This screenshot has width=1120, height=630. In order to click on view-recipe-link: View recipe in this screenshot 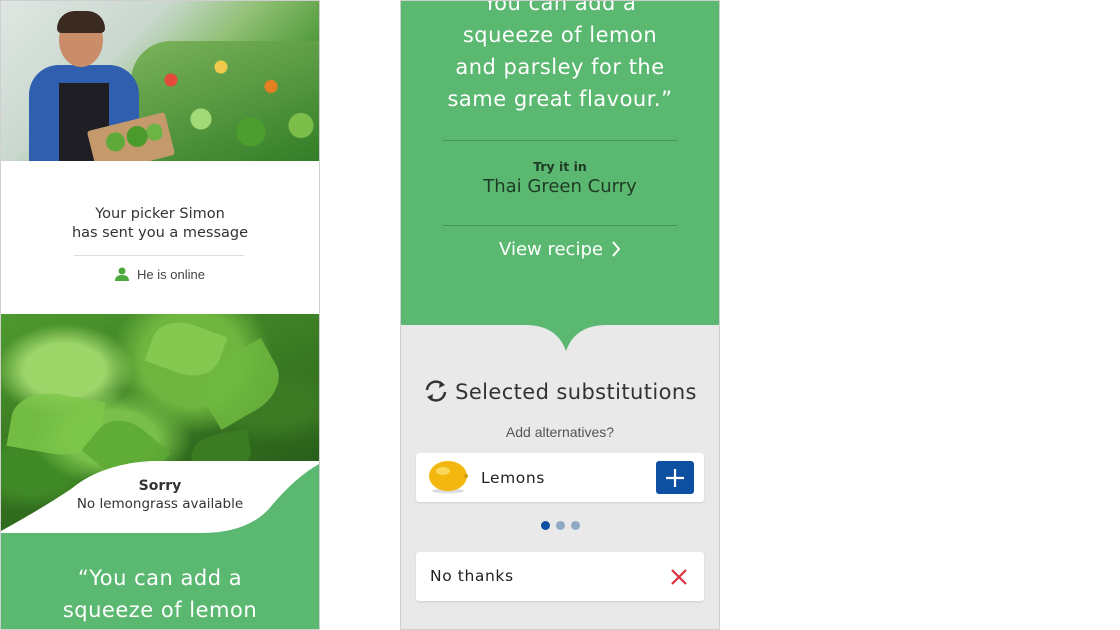, I will do `click(560, 250)`.